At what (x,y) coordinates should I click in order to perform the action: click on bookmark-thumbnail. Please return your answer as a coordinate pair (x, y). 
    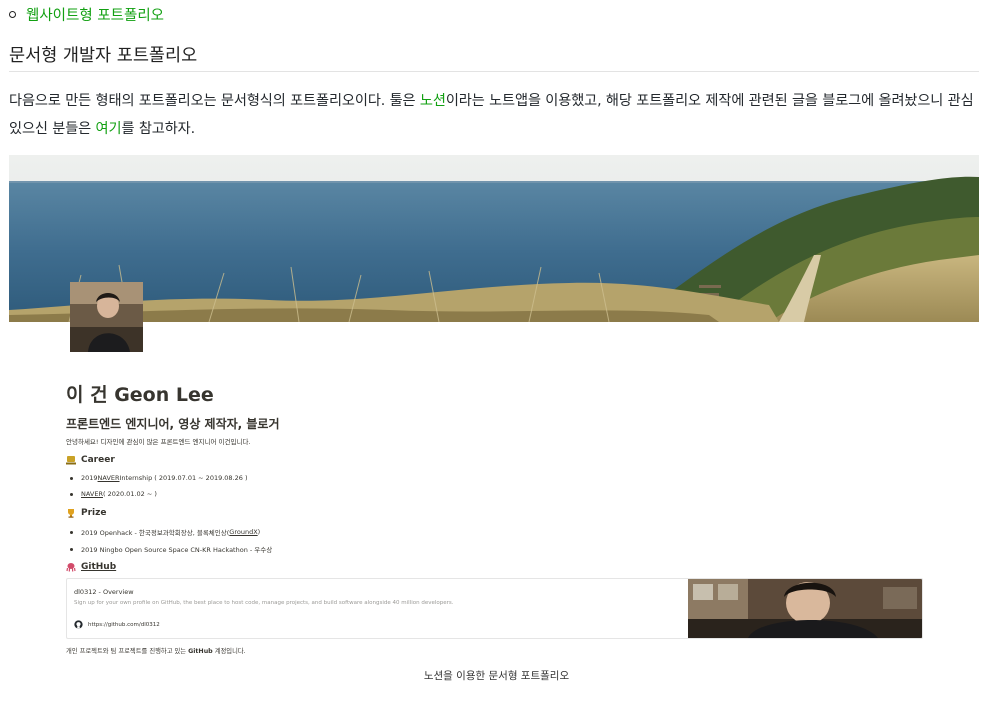
    Looking at the image, I should click on (805, 608).